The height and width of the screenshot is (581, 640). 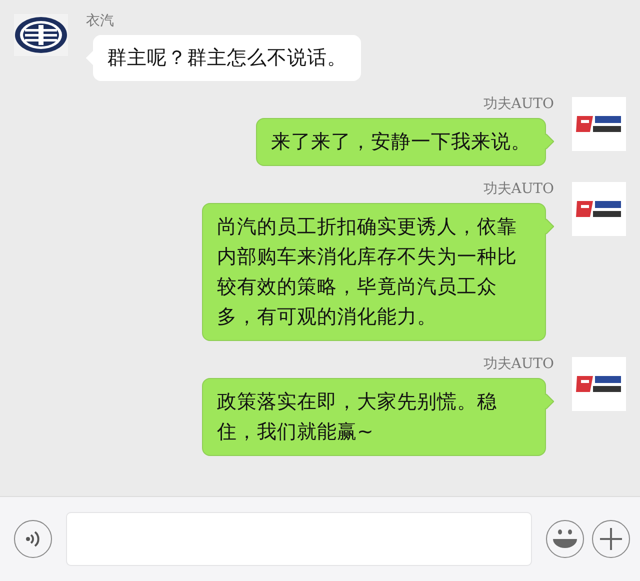 I want to click on add-button, so click(x=611, y=539).